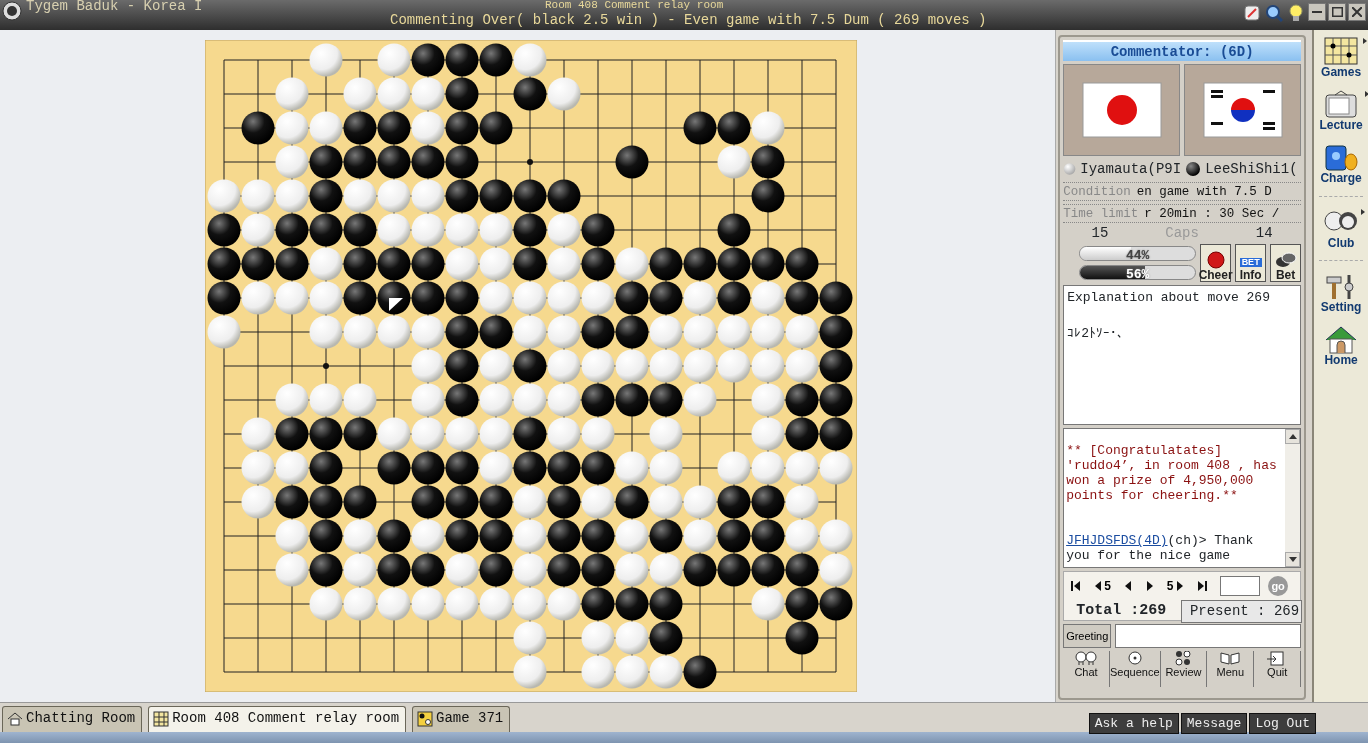 The height and width of the screenshot is (743, 1368). I want to click on field-value: r 20min : 30 Sec /, so click(1212, 214).